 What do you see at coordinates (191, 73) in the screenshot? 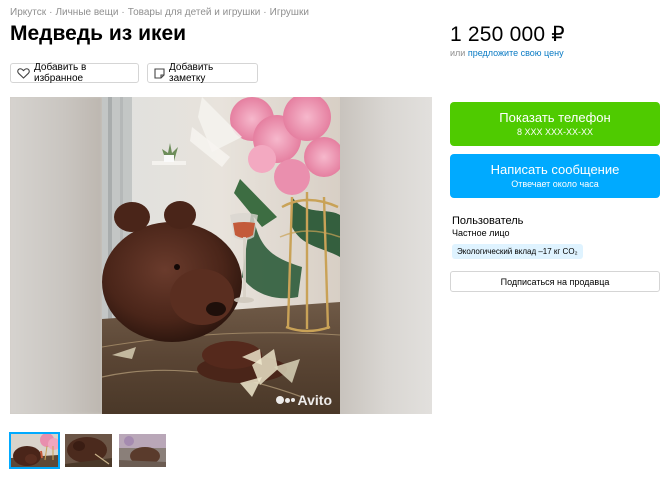
I see `add-note-label: Добавить заметку` at bounding box center [191, 73].